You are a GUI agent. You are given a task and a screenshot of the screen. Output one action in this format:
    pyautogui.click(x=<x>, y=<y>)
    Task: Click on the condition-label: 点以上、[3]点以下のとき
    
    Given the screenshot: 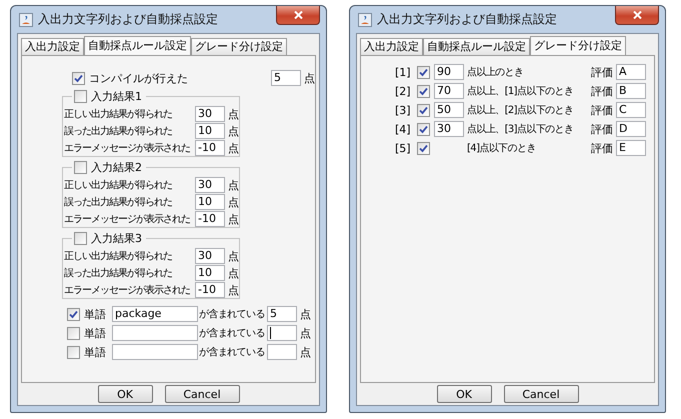 What is the action you would take?
    pyautogui.click(x=520, y=129)
    